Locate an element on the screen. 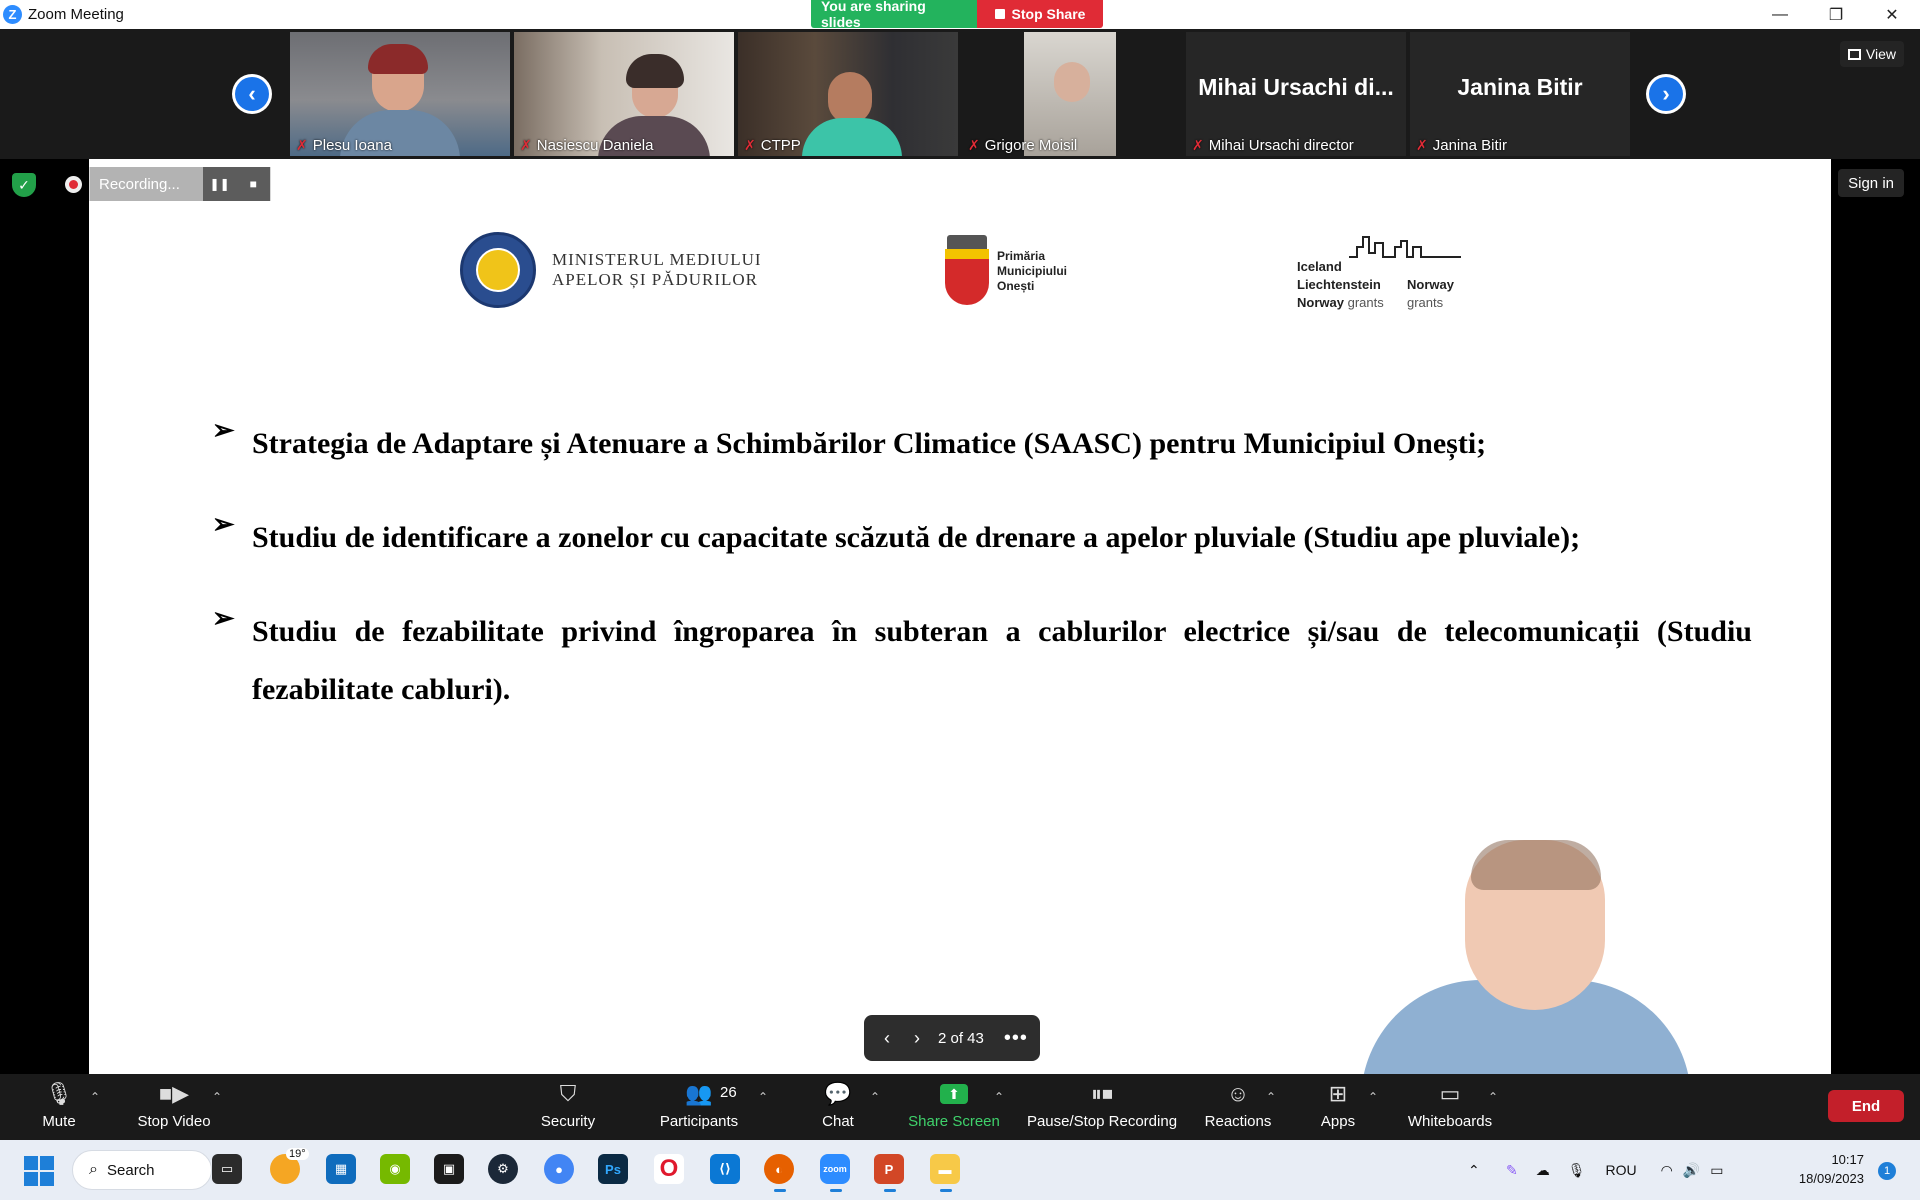  pause-stop-recording-button: ⏸⏹ Pause/Stop Recording is located at coordinates (1102, 1107).